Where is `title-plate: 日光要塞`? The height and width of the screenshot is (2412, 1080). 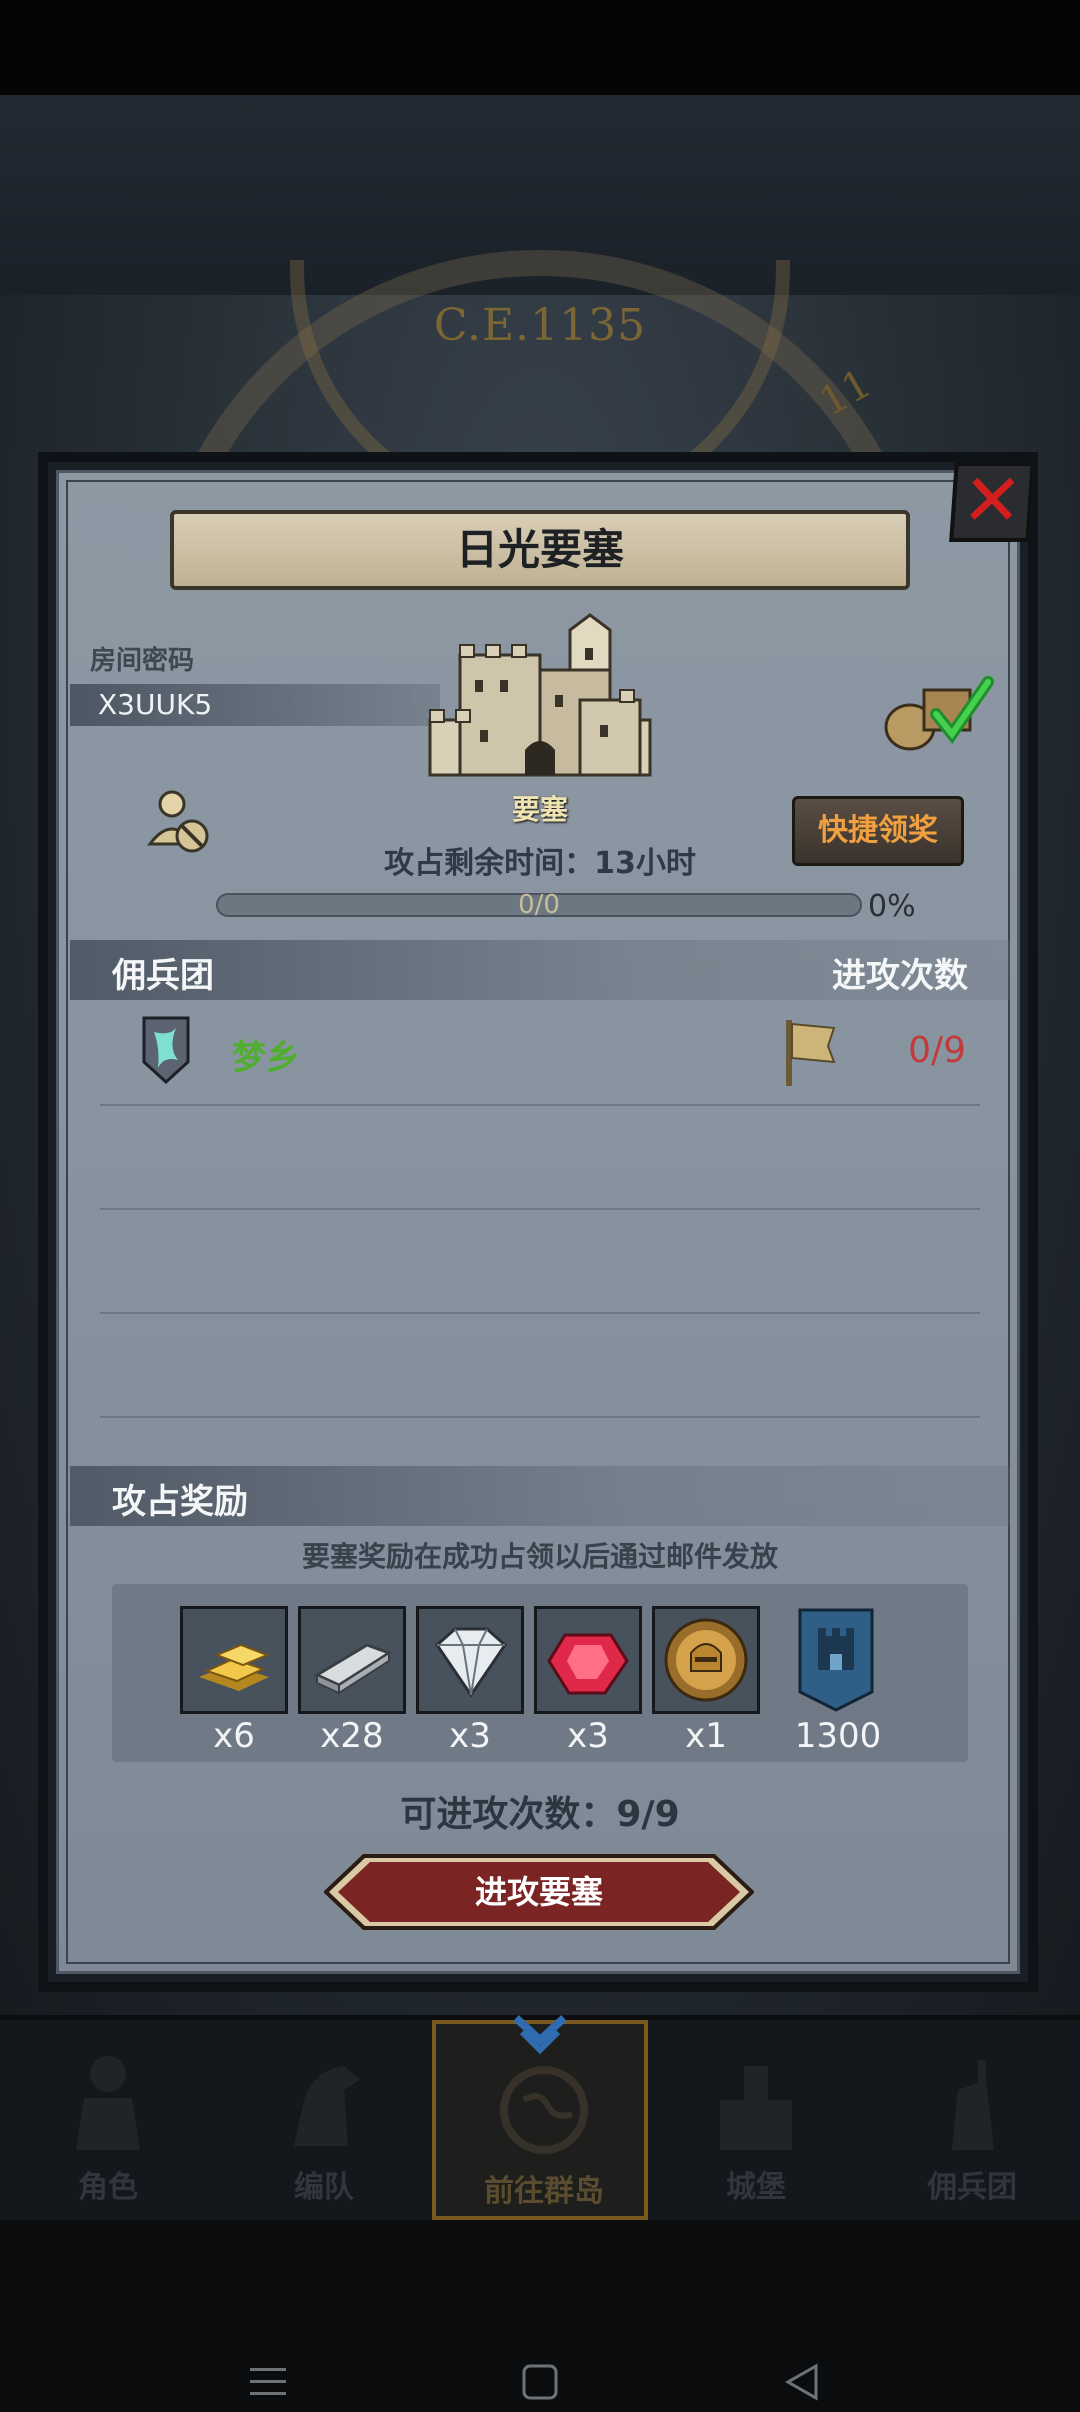 title-plate: 日光要塞 is located at coordinates (540, 550).